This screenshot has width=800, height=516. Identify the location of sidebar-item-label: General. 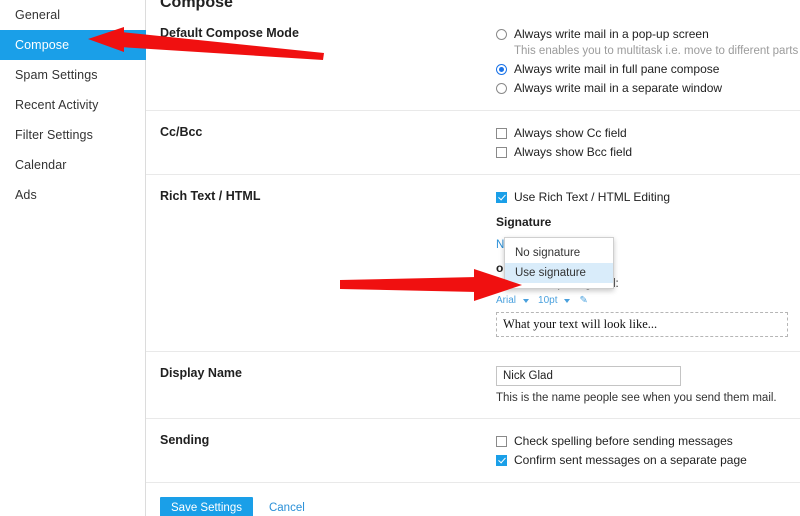
(38, 15).